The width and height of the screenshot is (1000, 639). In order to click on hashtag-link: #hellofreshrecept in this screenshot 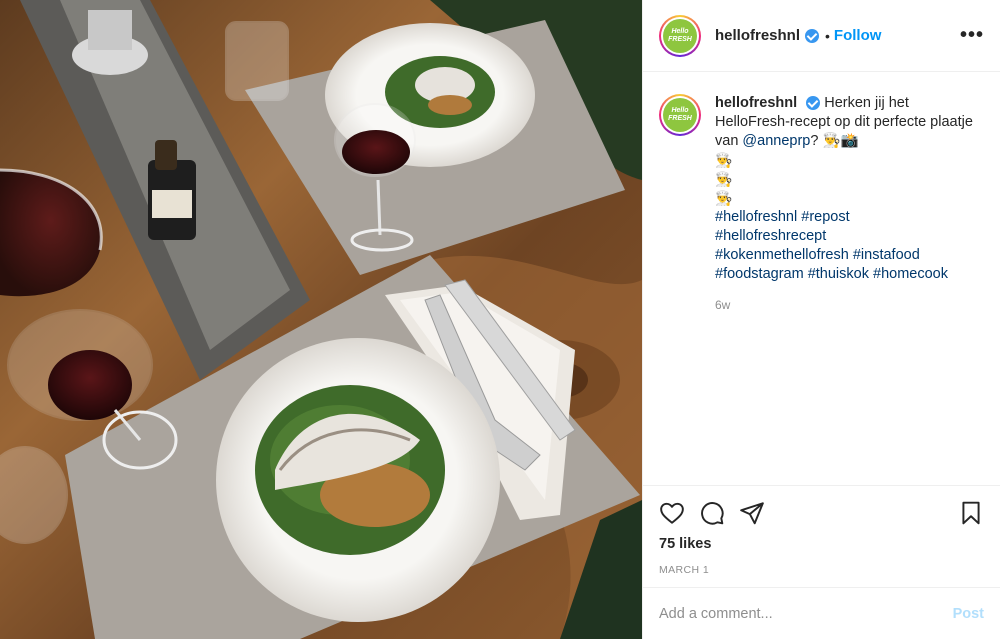, I will do `click(770, 236)`.